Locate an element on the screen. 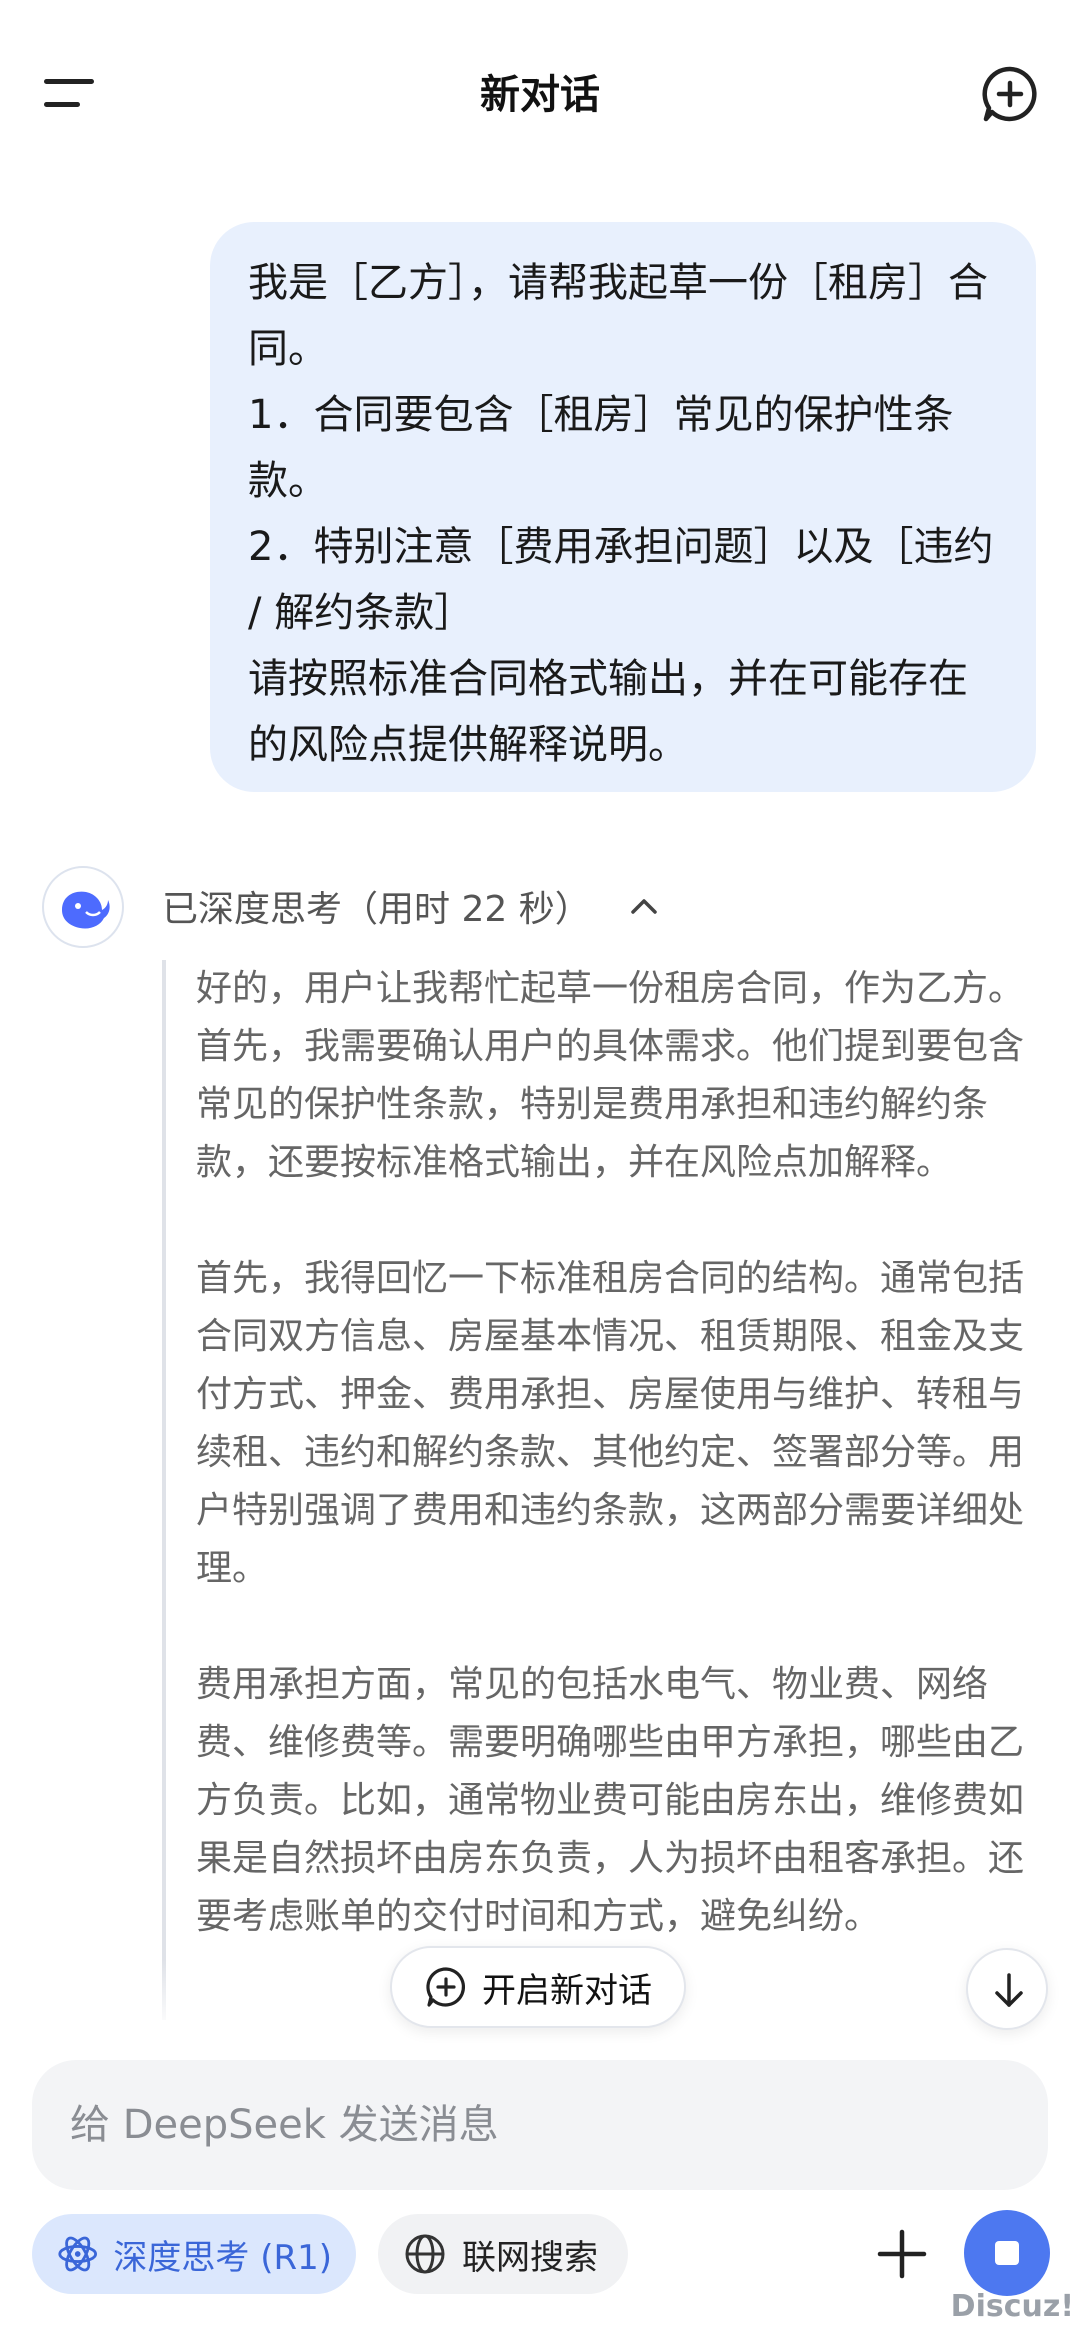 The width and height of the screenshot is (1080, 2328). start-new-chat-label: 开启新对话 is located at coordinates (567, 1990).